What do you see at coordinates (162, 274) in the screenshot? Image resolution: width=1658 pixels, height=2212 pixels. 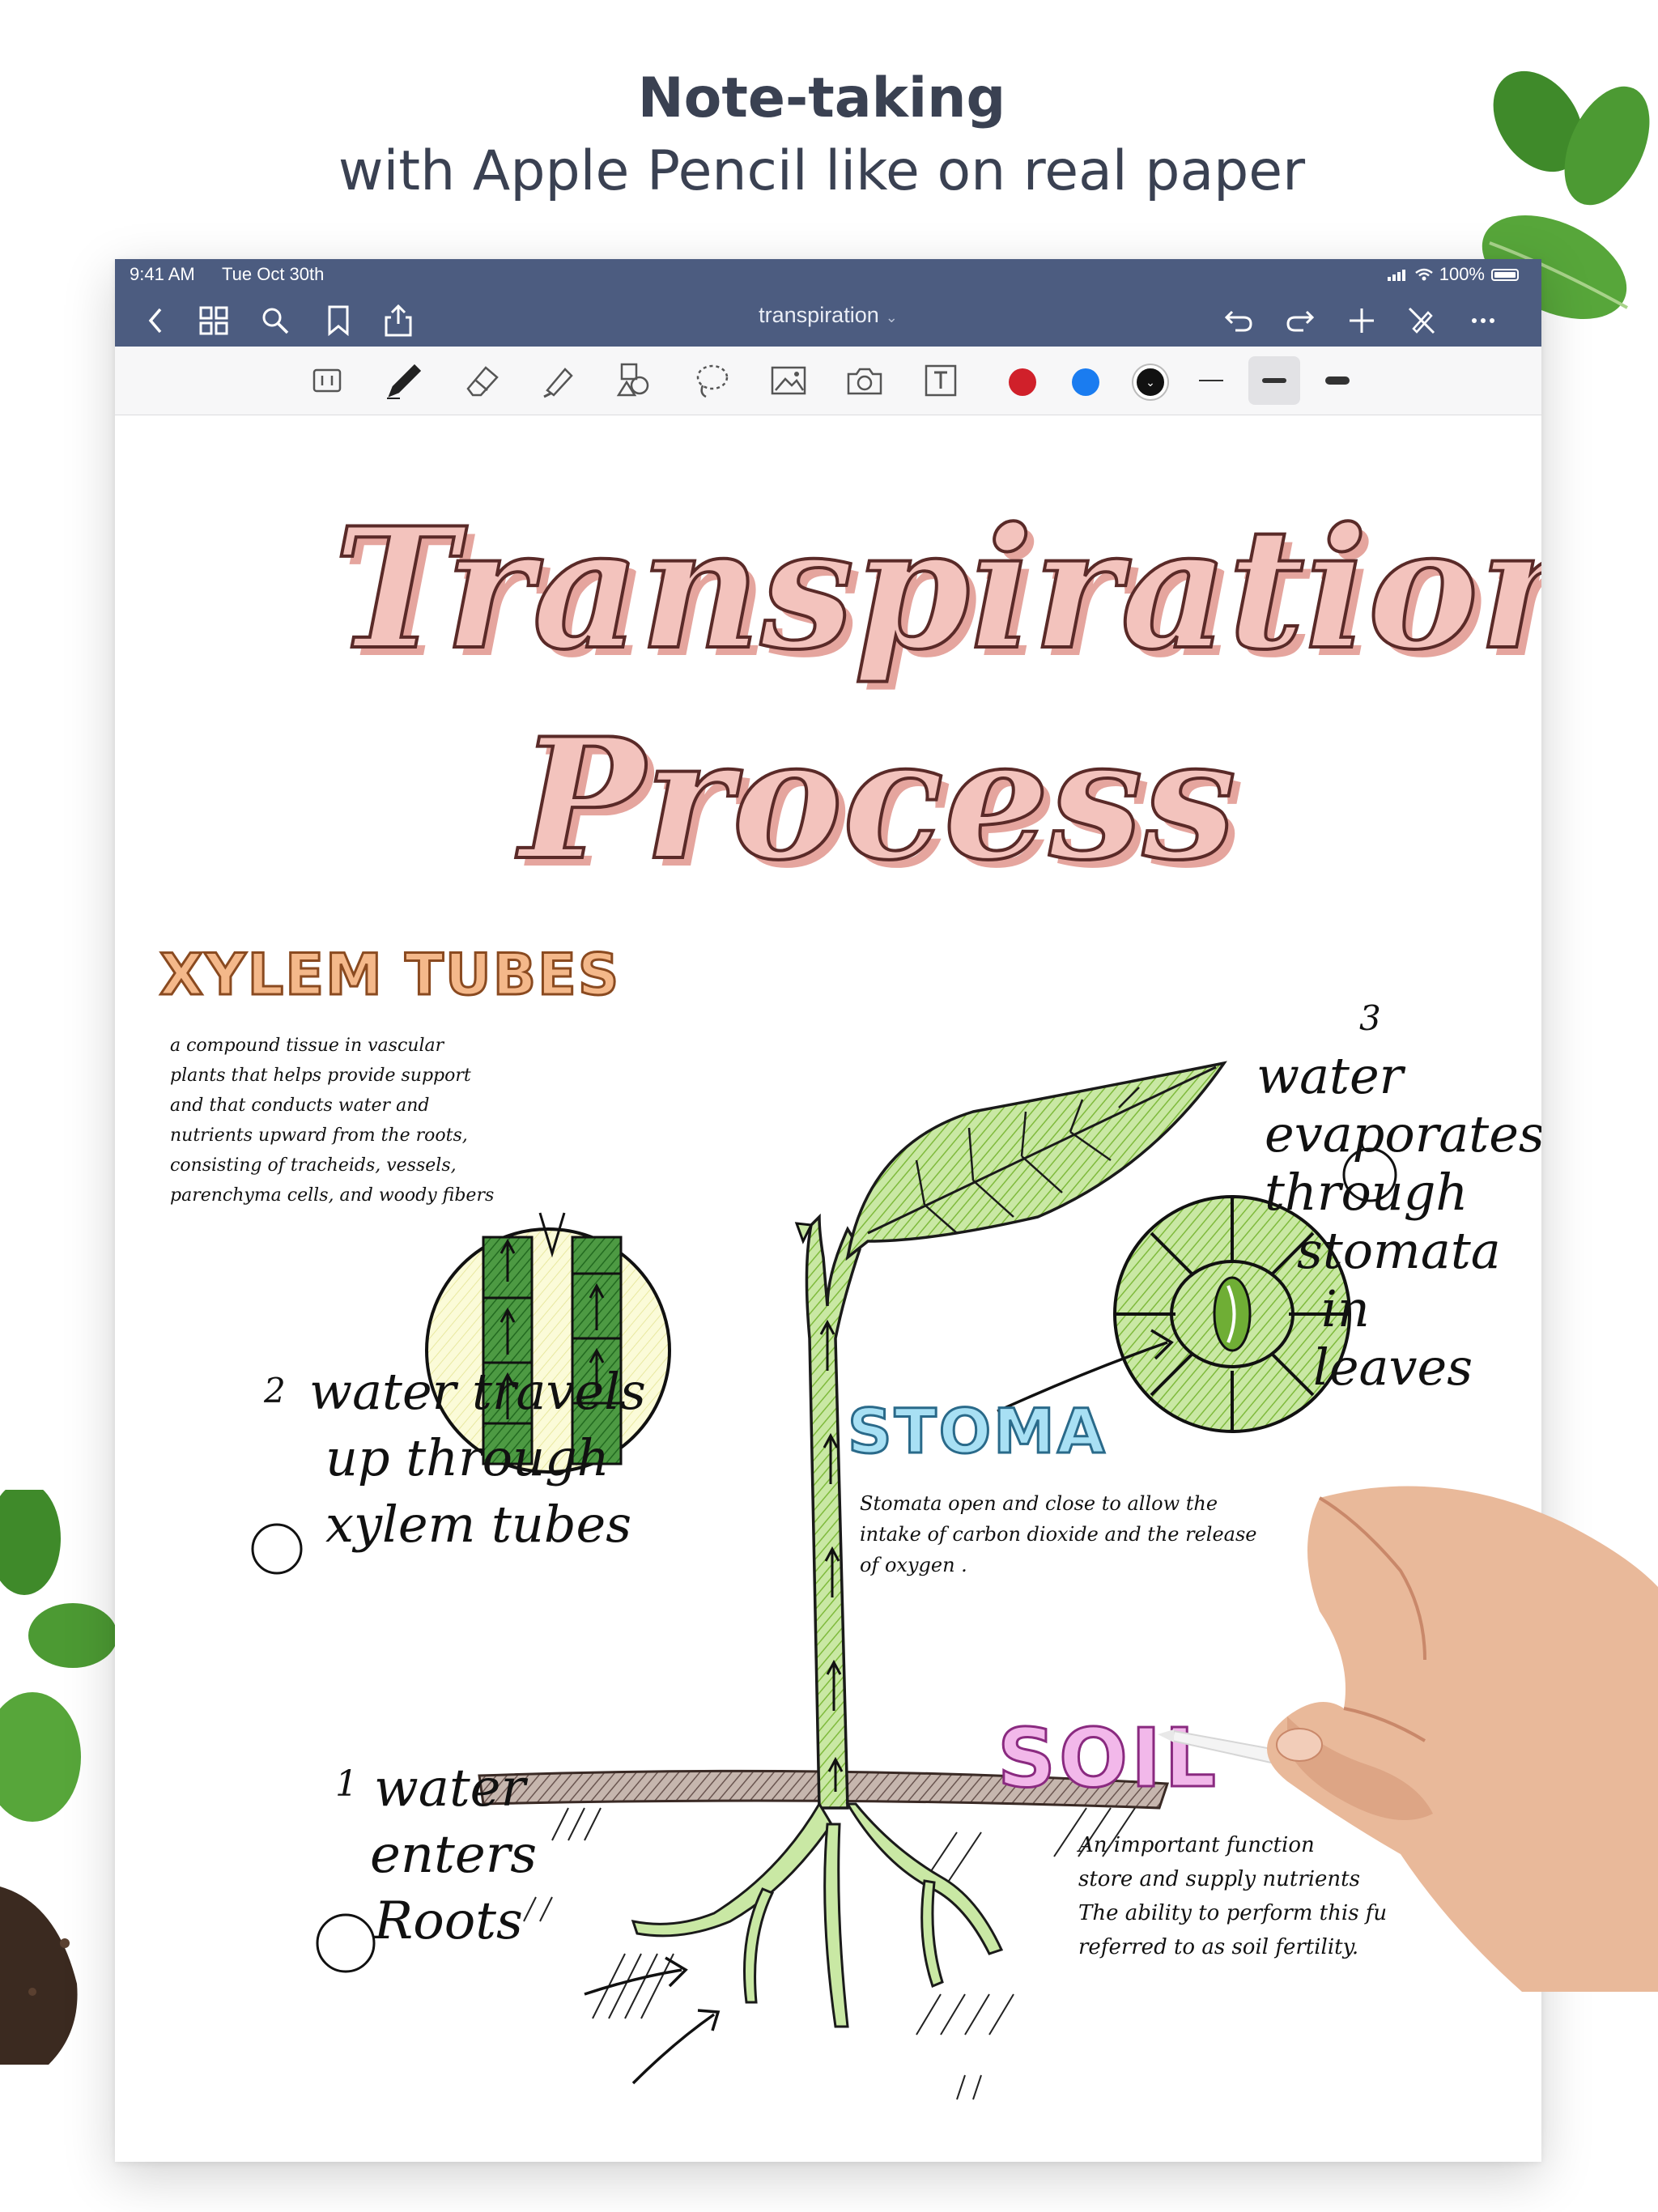 I see `status-time: 9:41 AM` at bounding box center [162, 274].